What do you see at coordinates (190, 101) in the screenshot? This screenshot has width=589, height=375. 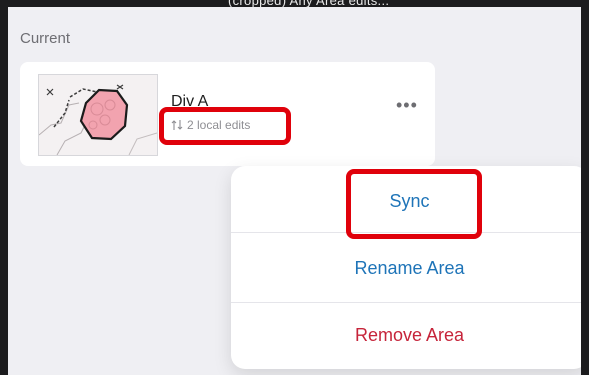 I see `area-name: Div A` at bounding box center [190, 101].